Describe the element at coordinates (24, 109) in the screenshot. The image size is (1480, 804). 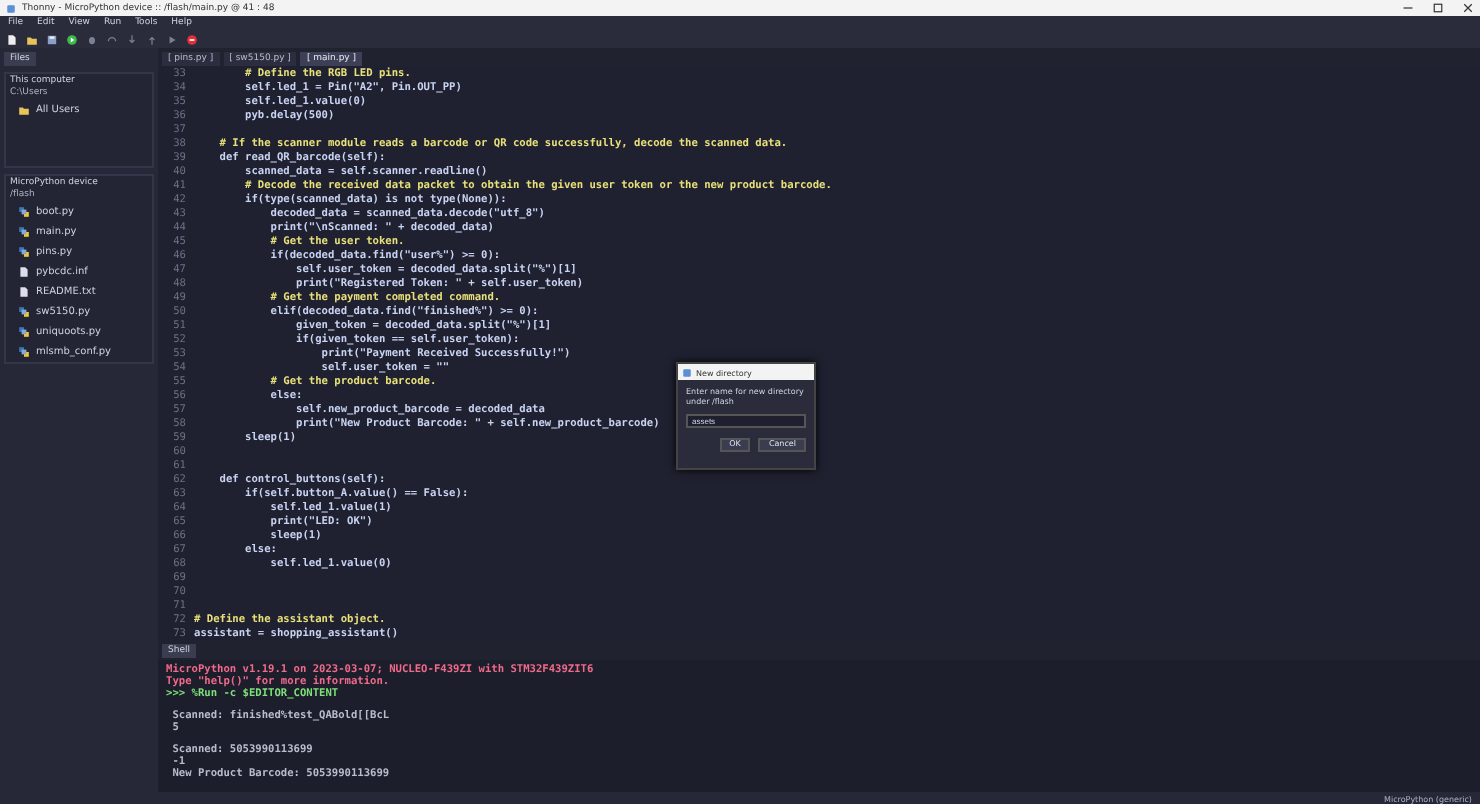
I see `folder-icon` at that location.